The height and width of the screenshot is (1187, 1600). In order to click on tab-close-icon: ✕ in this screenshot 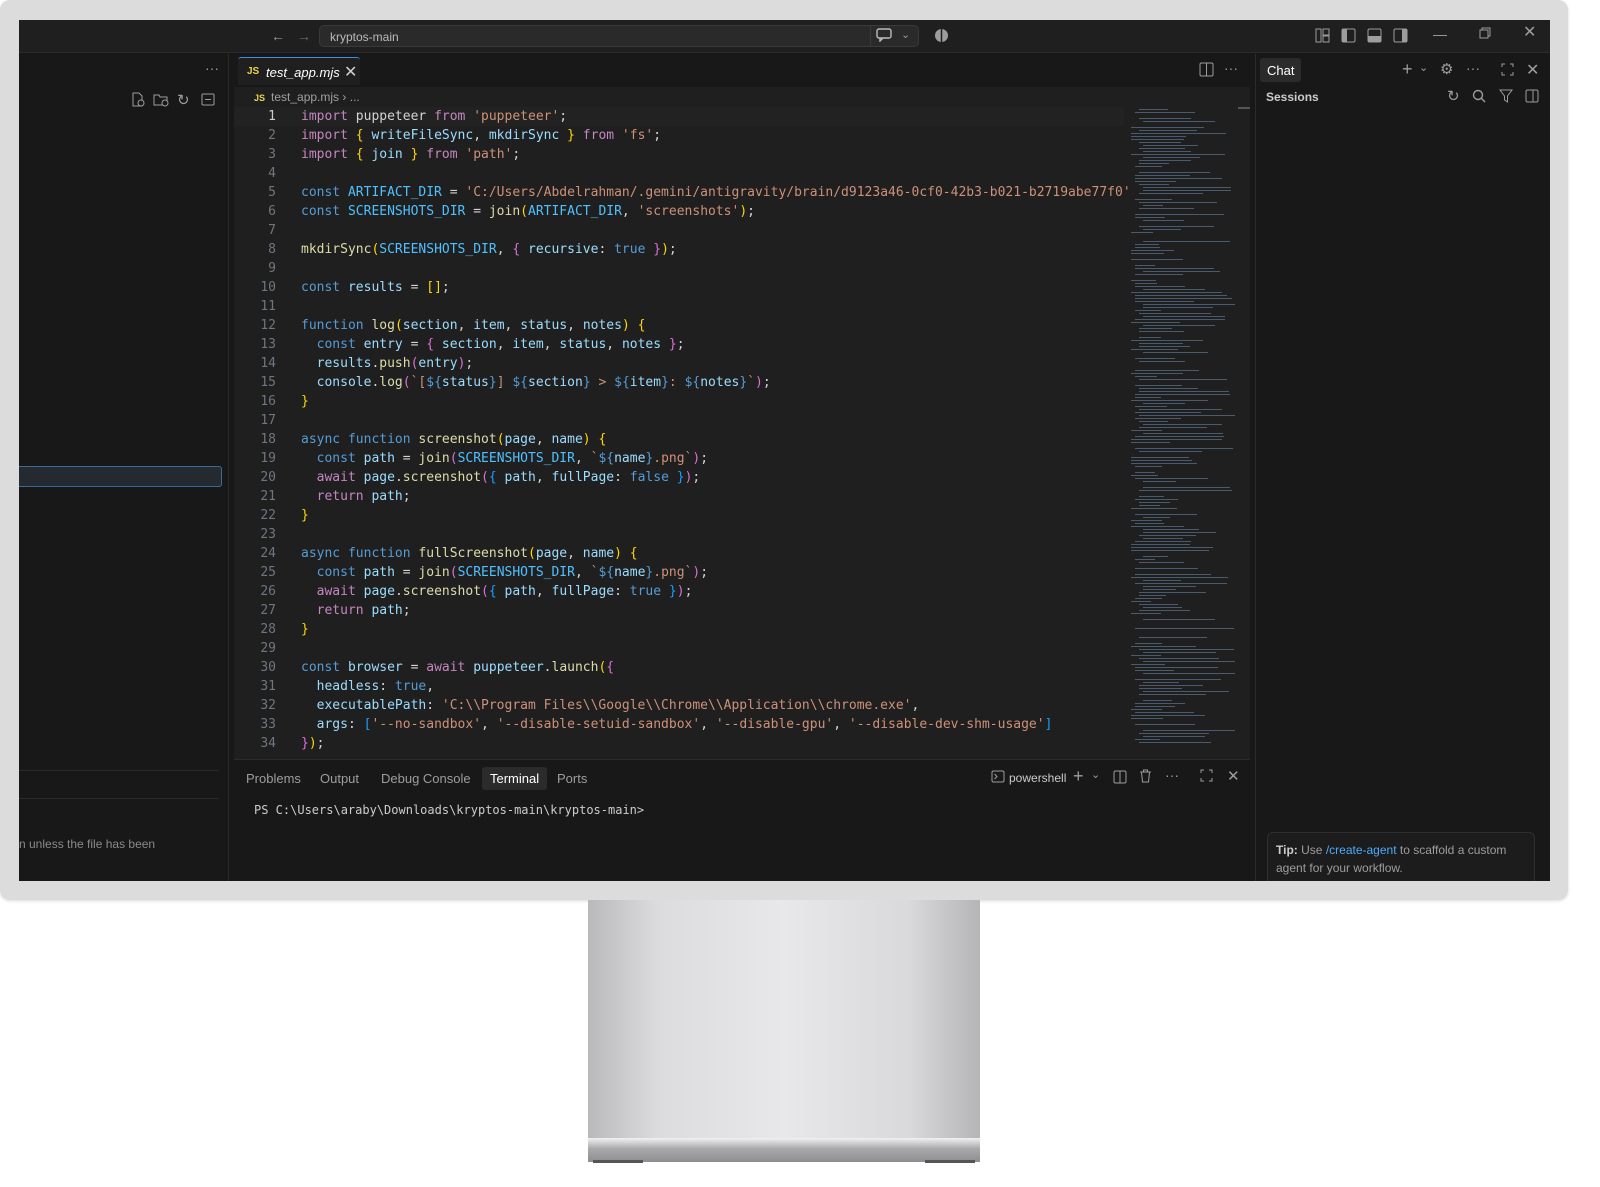, I will do `click(350, 72)`.